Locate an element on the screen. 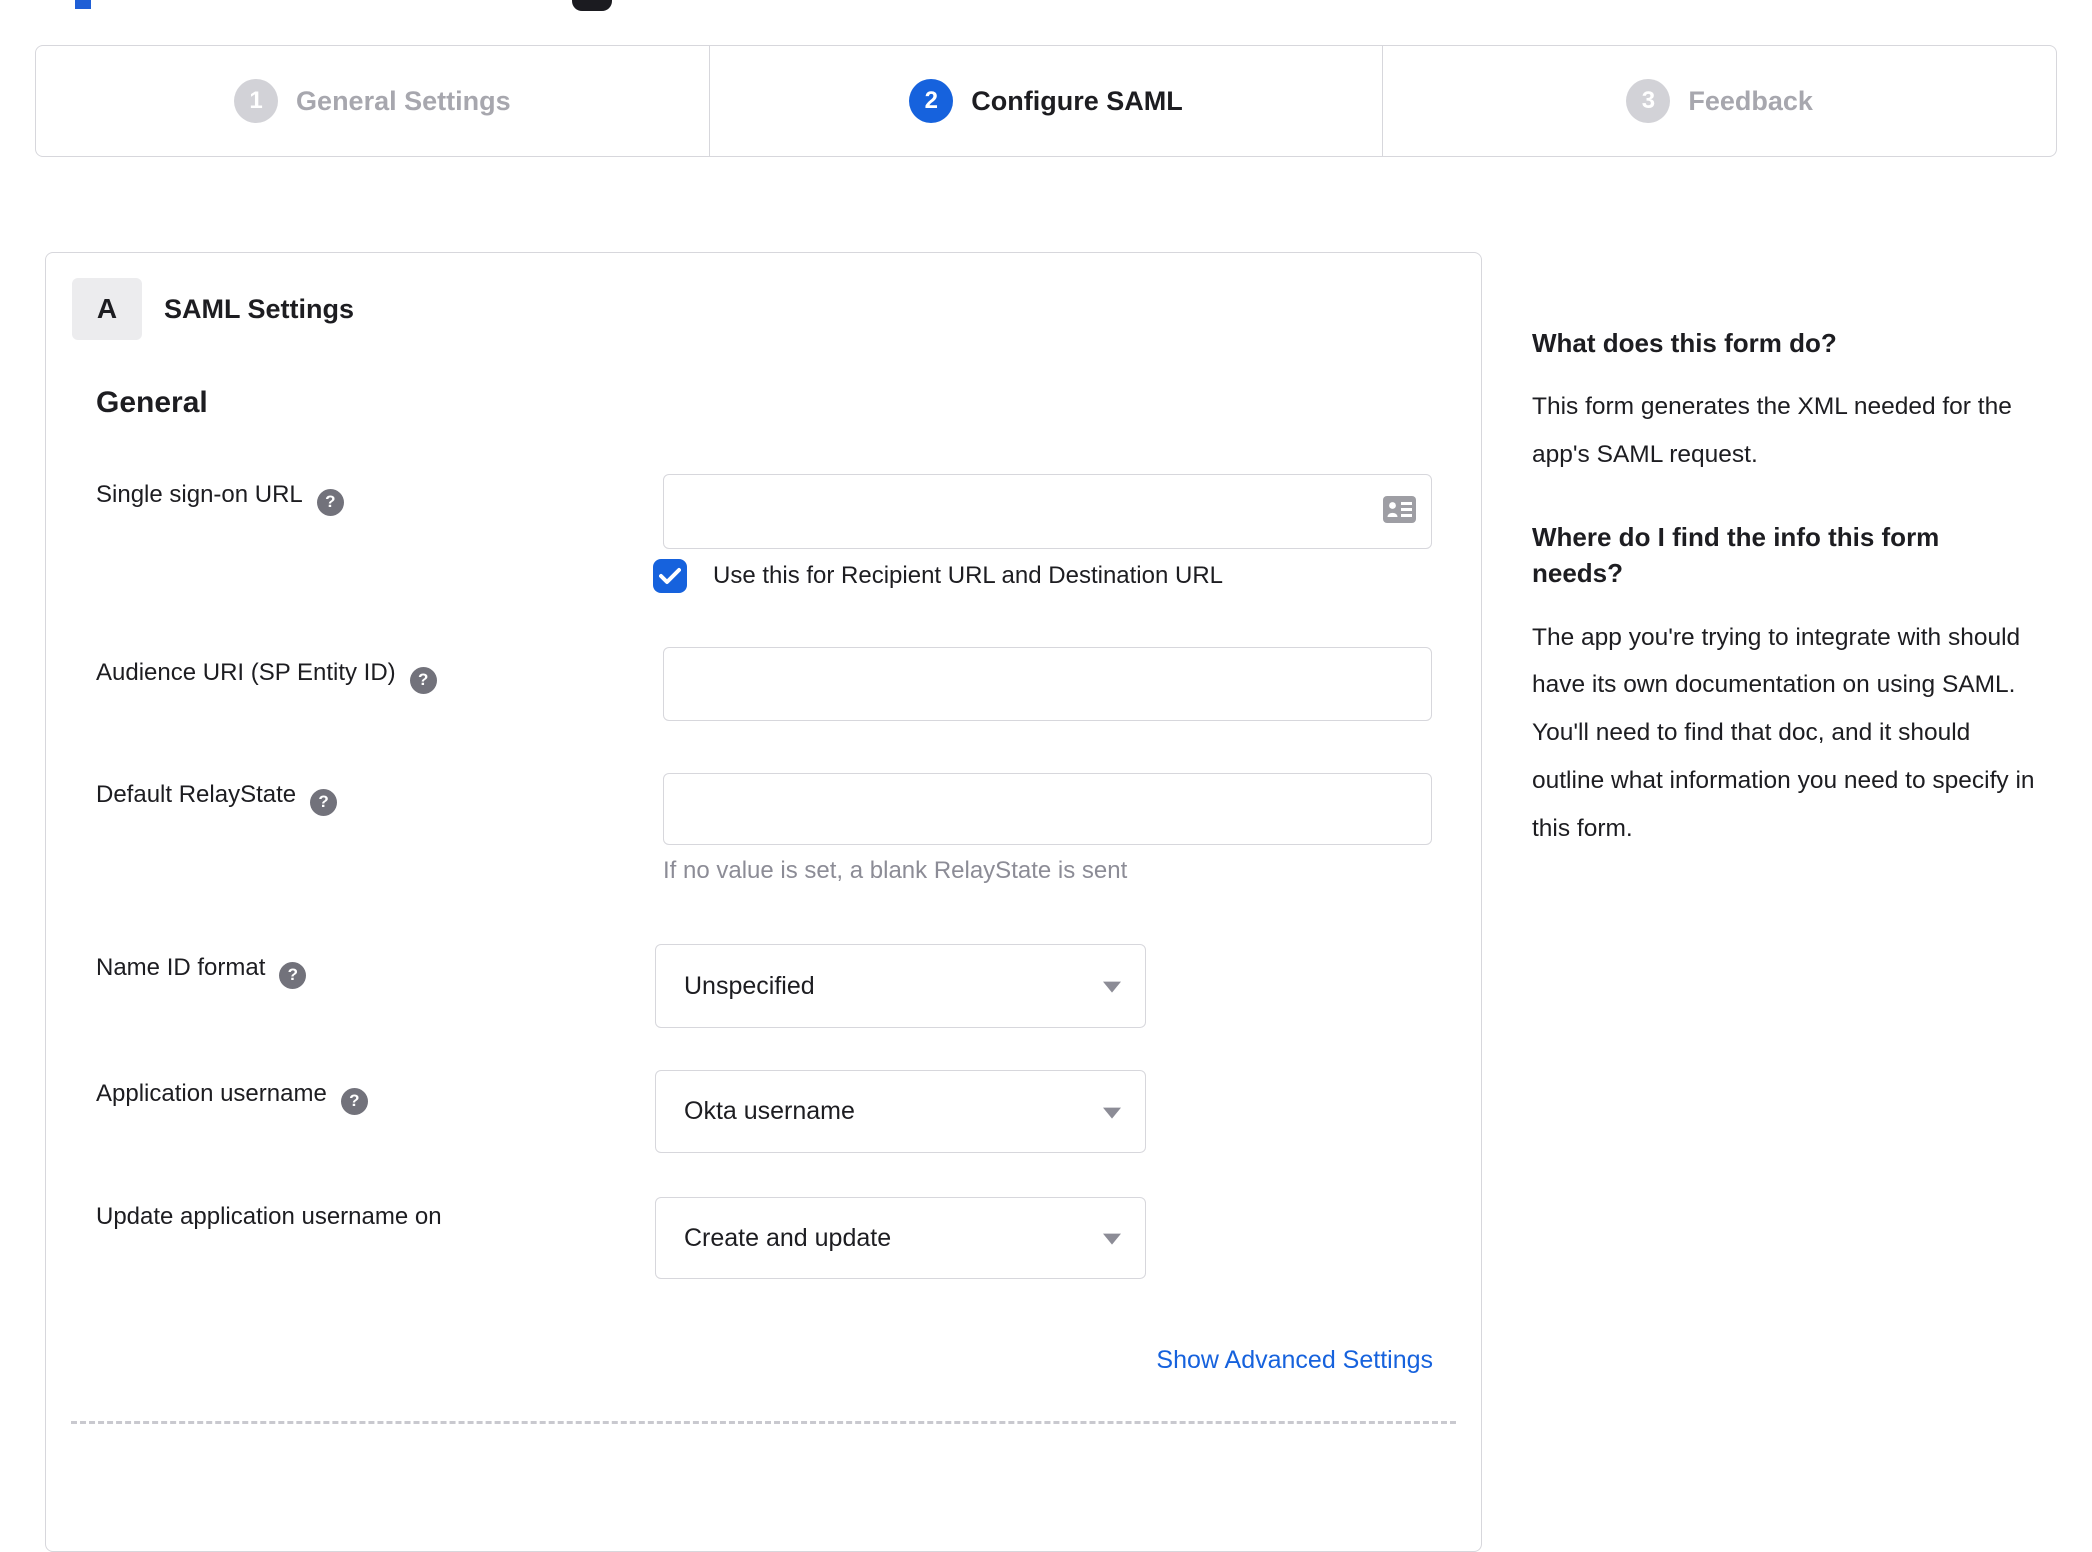  step-number-badge: 2 is located at coordinates (931, 101).